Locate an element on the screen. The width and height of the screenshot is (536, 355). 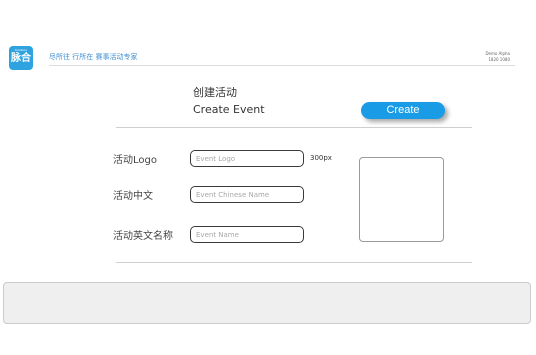
event-chinese-name-input is located at coordinates (247, 194).